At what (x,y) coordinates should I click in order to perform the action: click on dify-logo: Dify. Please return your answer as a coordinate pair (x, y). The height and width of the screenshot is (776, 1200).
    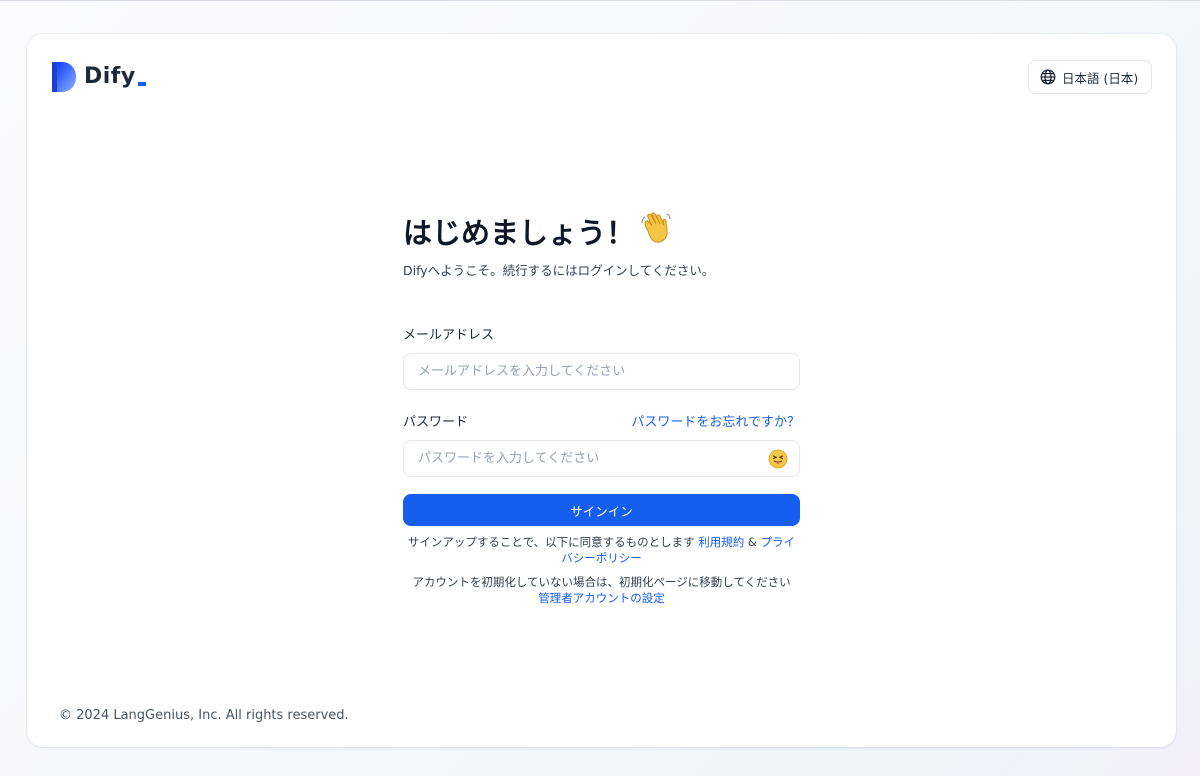
    Looking at the image, I should click on (99, 77).